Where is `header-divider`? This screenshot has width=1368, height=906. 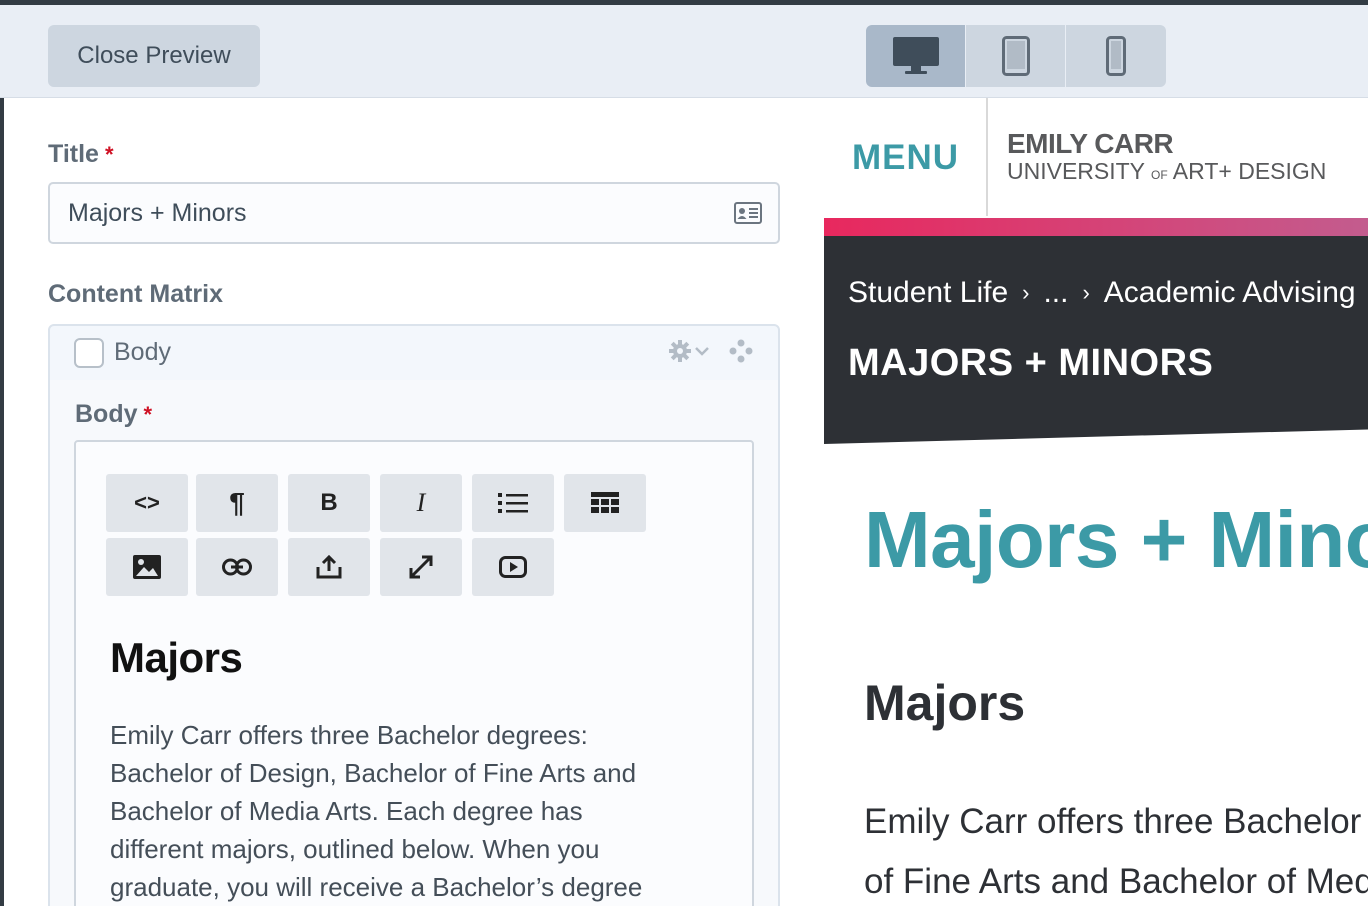 header-divider is located at coordinates (987, 157).